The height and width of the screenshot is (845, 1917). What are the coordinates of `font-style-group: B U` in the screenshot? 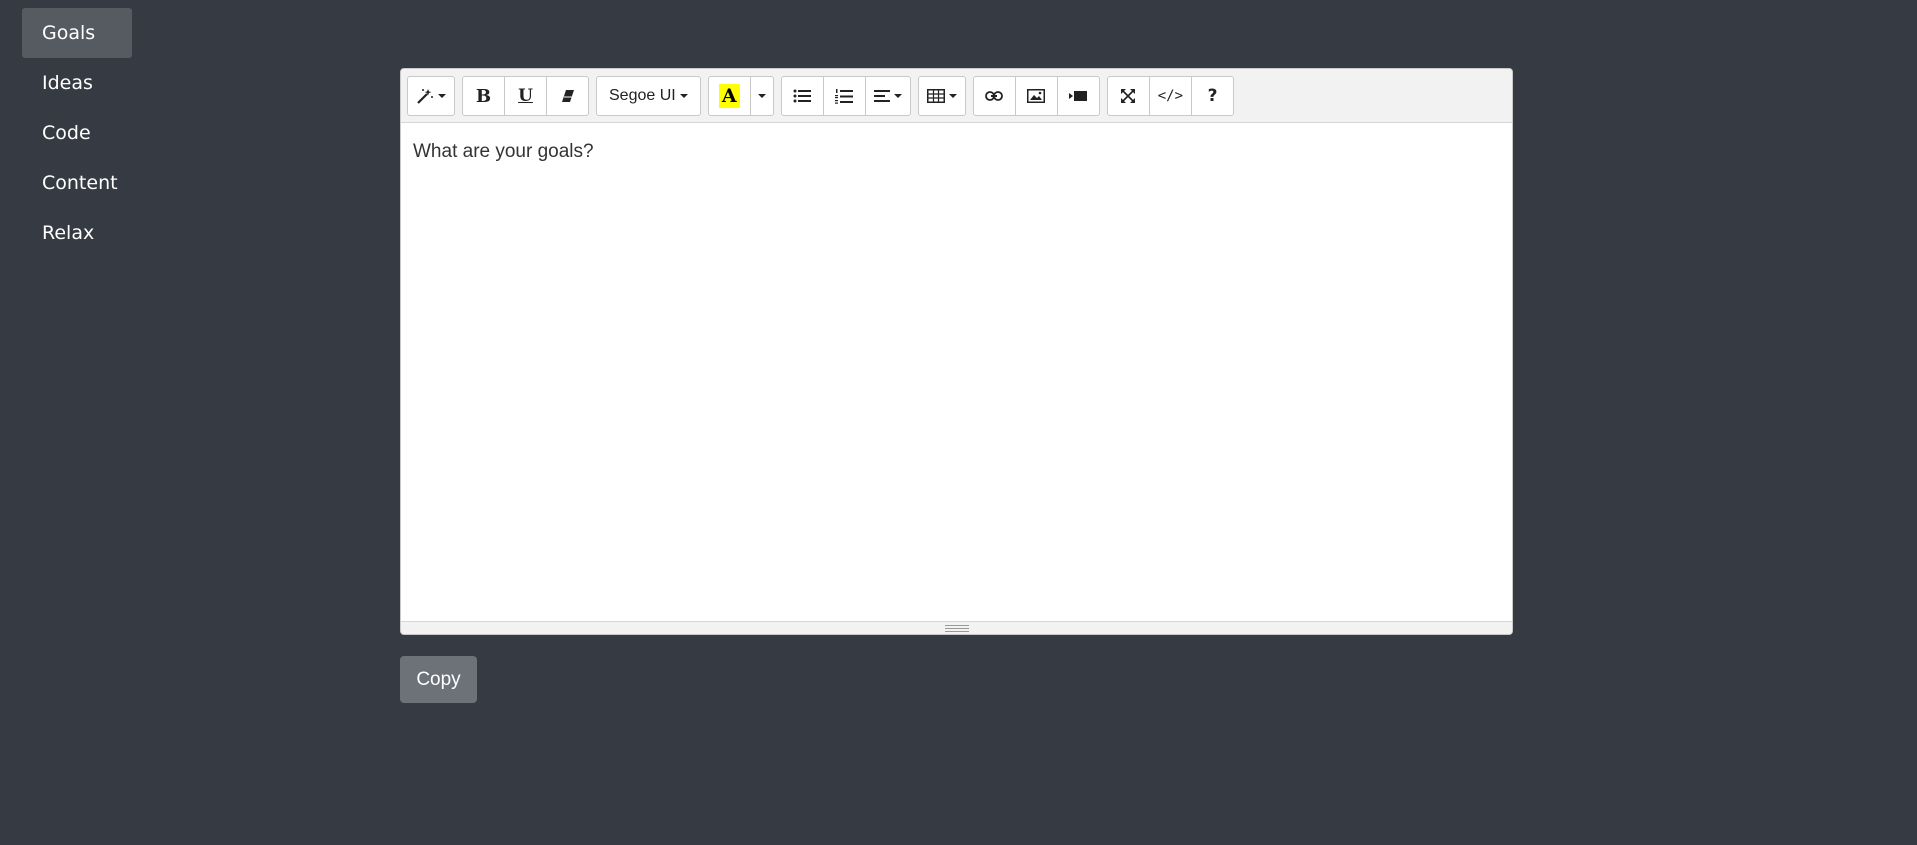 It's located at (525, 96).